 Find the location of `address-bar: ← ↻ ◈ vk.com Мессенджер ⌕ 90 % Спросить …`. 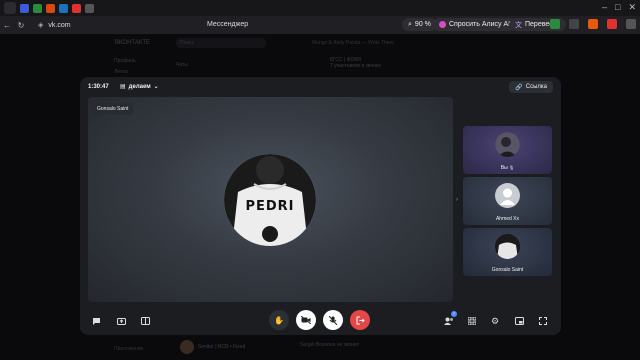

address-bar: ← ↻ ◈ vk.com Мессенджер ⌕ 90 % Спросить … is located at coordinates (320, 25).